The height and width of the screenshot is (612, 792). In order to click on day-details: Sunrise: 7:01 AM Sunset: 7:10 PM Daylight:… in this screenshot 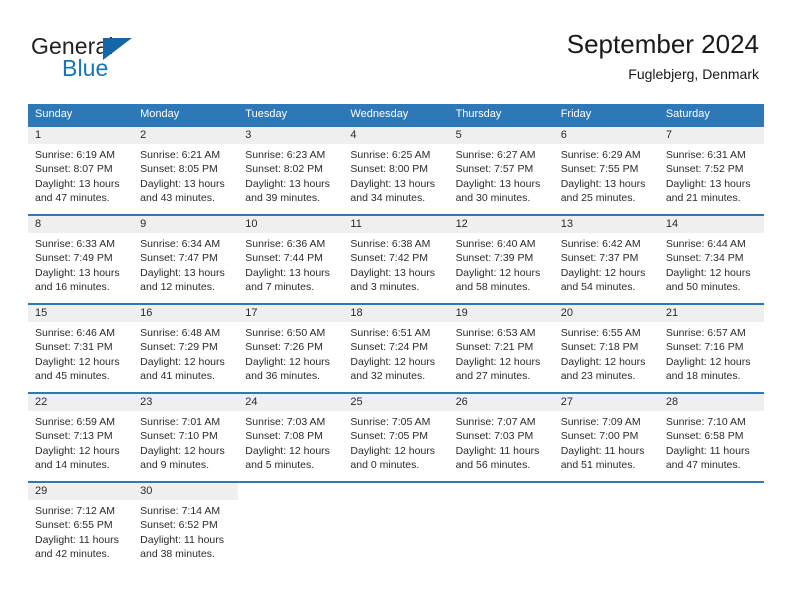, I will do `click(185, 441)`.